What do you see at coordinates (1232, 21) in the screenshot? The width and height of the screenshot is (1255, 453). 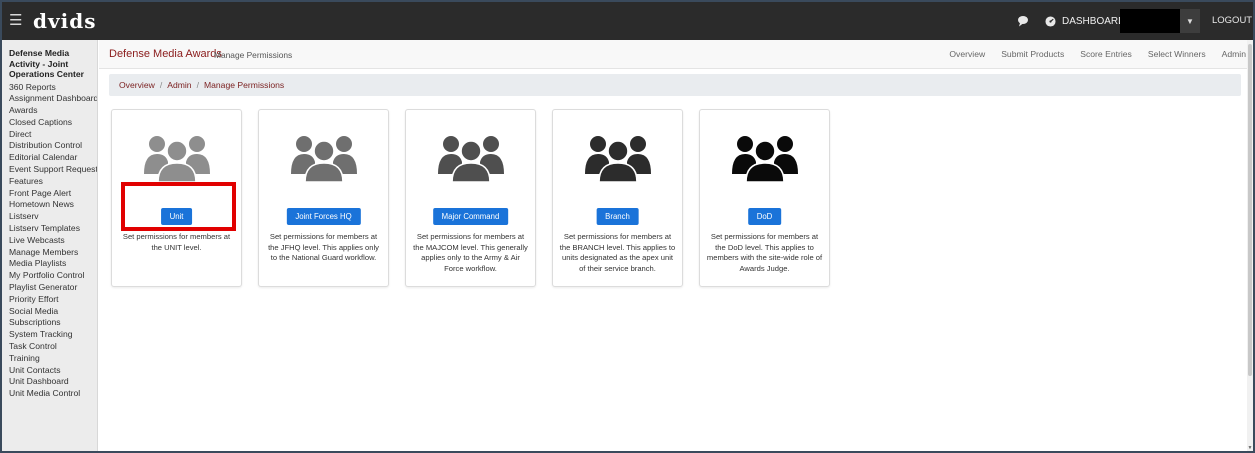 I see `logout-button: LOGOUT` at bounding box center [1232, 21].